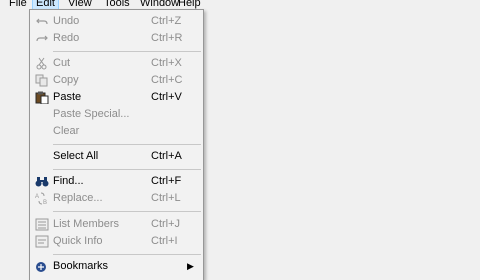  I want to click on clipboard-icon, so click(42, 98).